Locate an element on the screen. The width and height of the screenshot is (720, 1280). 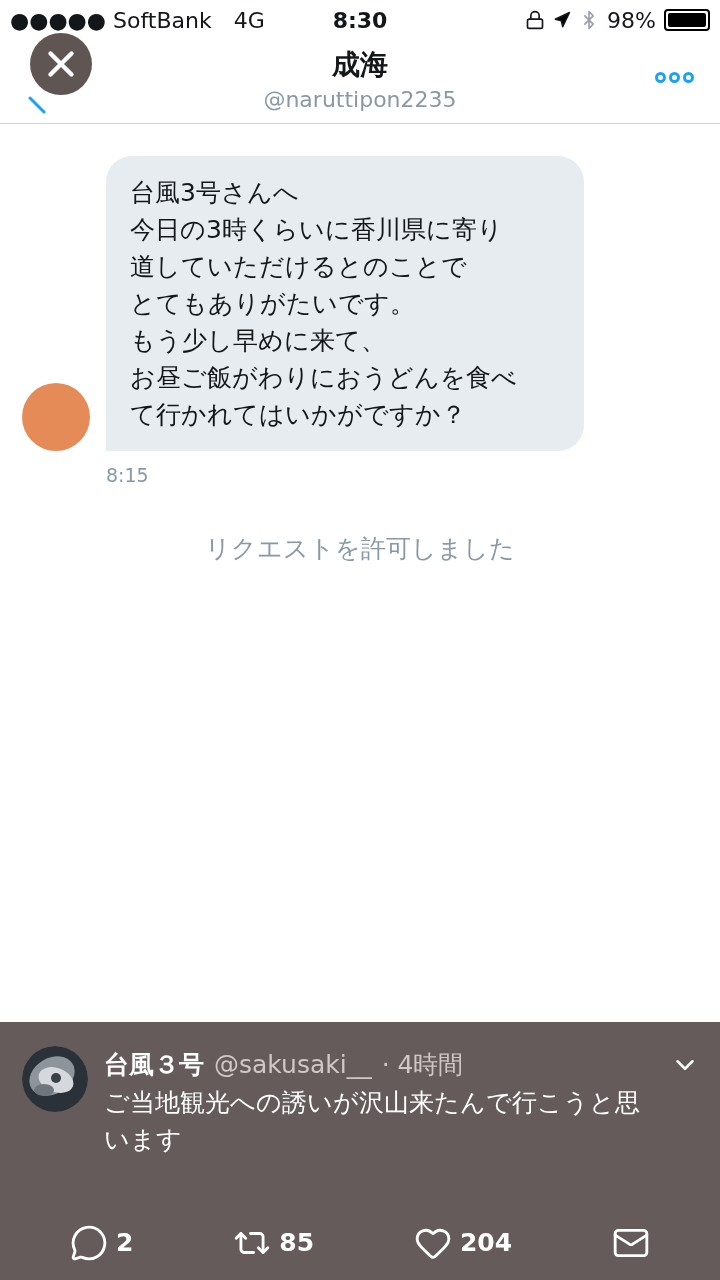
system-notice: リクエストを許可しました is located at coordinates (360, 548).